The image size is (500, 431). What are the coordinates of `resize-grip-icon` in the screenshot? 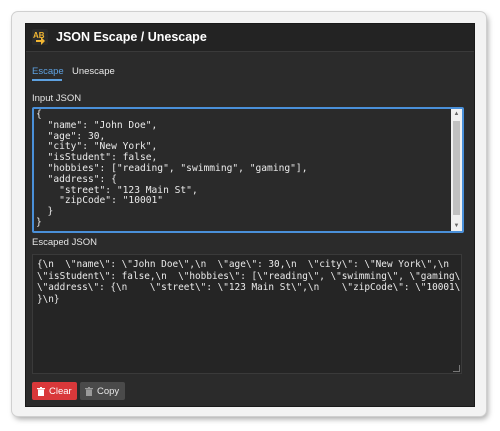 It's located at (456, 368).